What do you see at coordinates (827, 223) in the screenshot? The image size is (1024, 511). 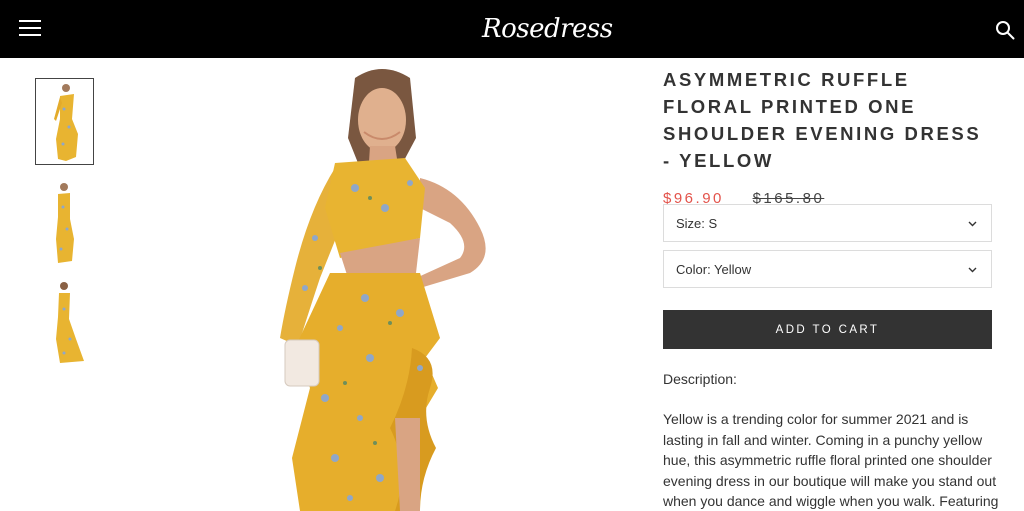 I see `size-select: Size: S` at bounding box center [827, 223].